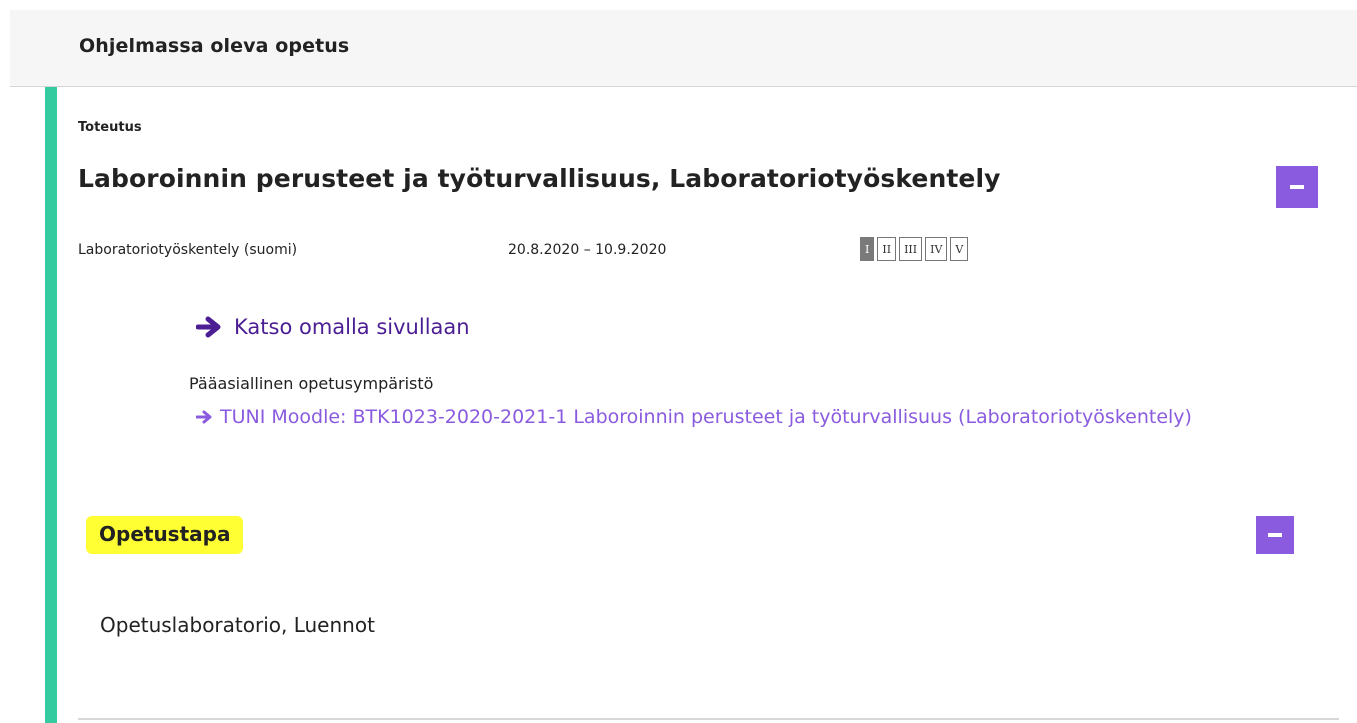 The height and width of the screenshot is (723, 1357). What do you see at coordinates (708, 719) in the screenshot?
I see `divider` at bounding box center [708, 719].